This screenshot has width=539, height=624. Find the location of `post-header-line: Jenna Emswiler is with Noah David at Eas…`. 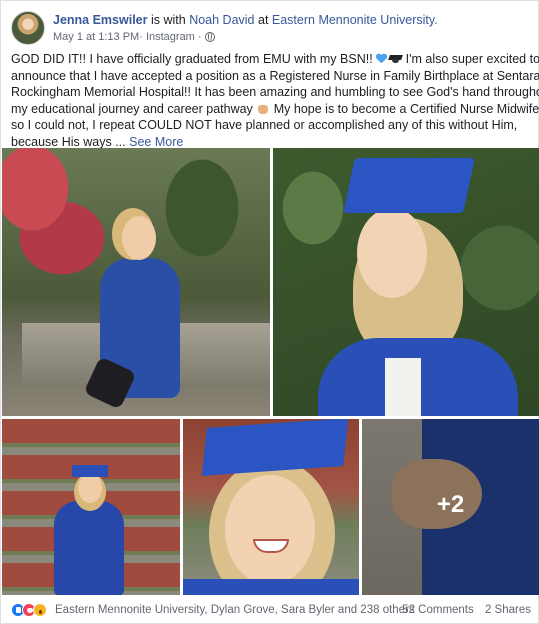

post-header-line: Jenna Emswiler is with Noah David at Eas… is located at coordinates (245, 20).